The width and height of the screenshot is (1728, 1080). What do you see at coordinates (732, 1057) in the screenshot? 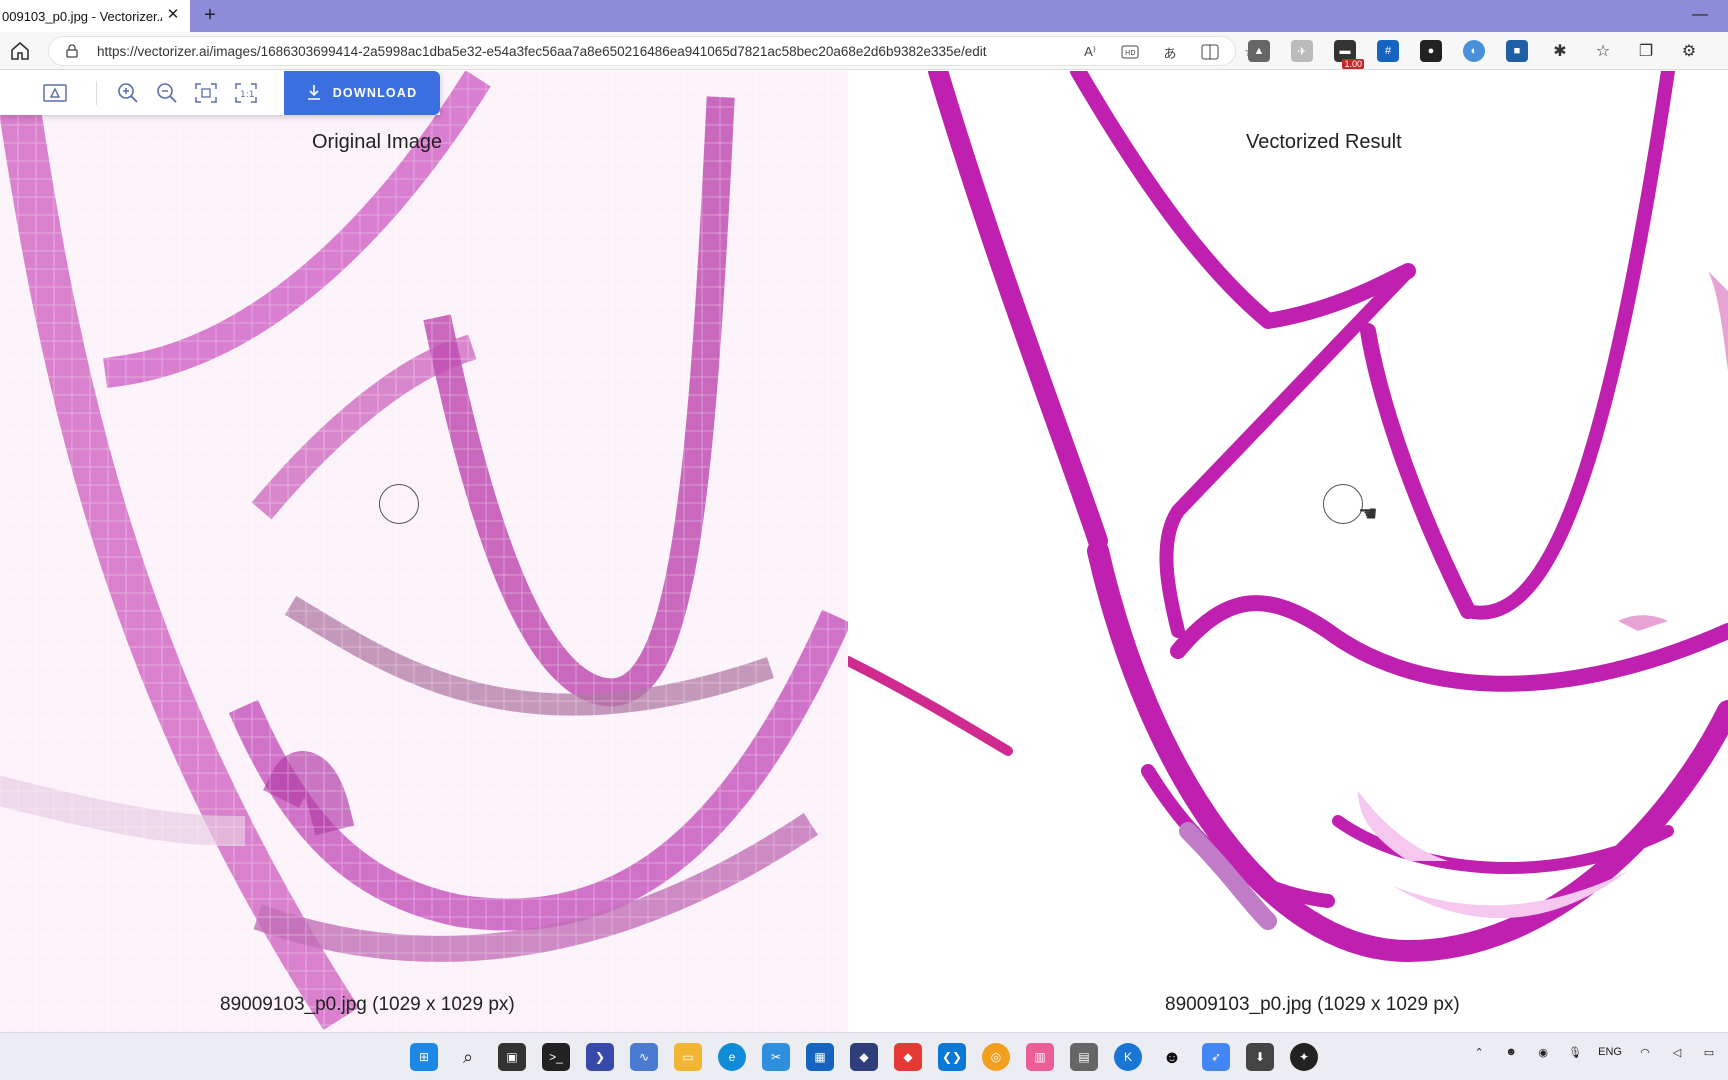
I see `edge-browser-icon: e` at bounding box center [732, 1057].